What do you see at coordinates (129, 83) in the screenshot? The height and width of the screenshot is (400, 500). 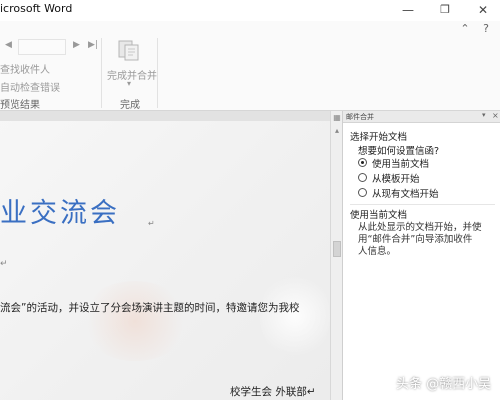 I see `finish-merge-dropdown-icon: ▾` at bounding box center [129, 83].